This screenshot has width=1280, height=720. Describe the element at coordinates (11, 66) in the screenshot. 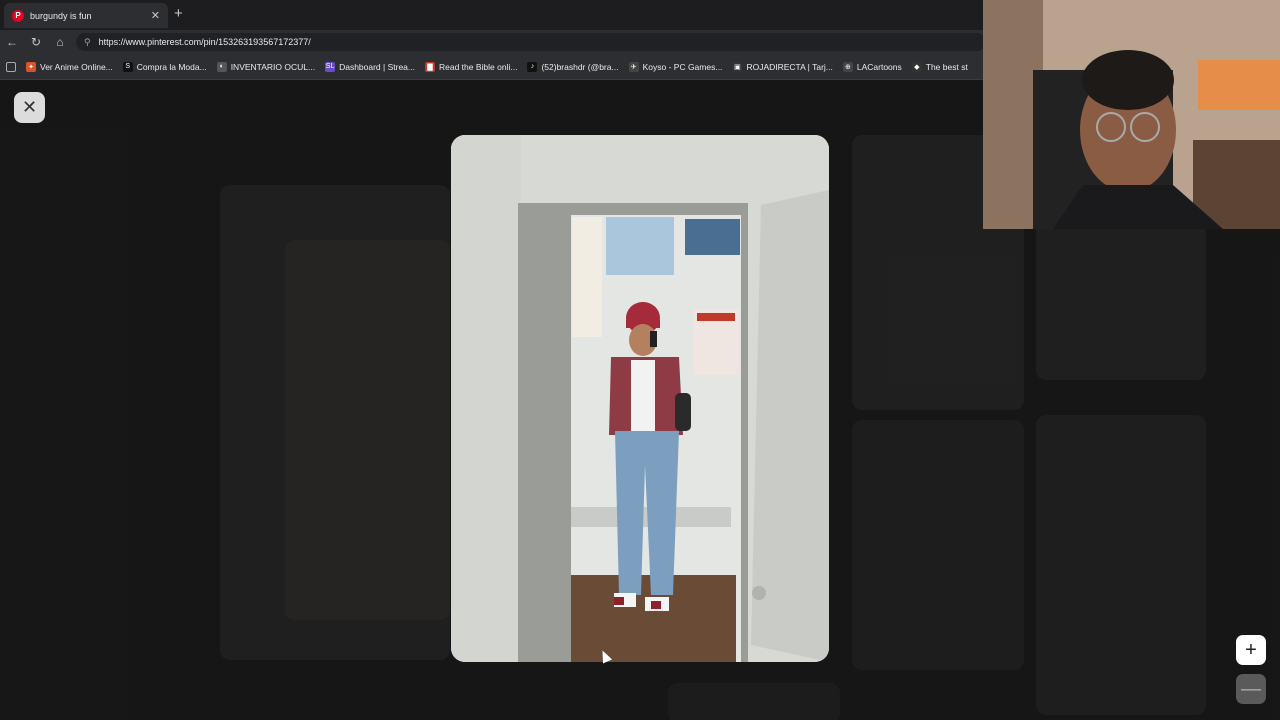

I see `bookmarks-menu-icon` at that location.